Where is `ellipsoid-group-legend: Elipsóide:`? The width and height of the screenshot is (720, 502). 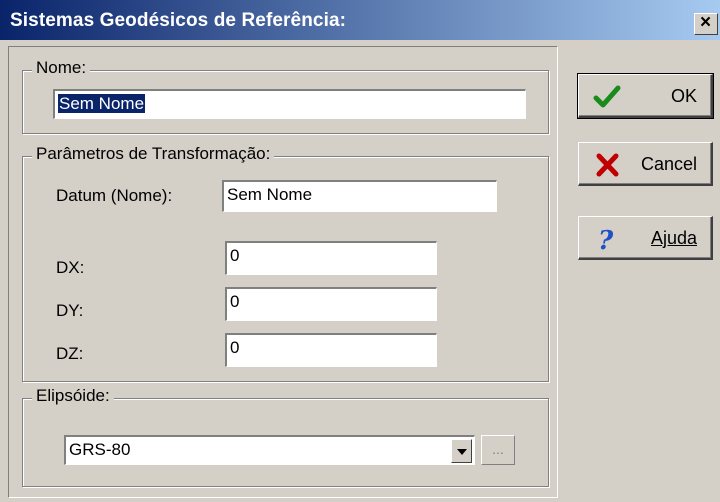 ellipsoid-group-legend: Elipsóide: is located at coordinates (73, 396).